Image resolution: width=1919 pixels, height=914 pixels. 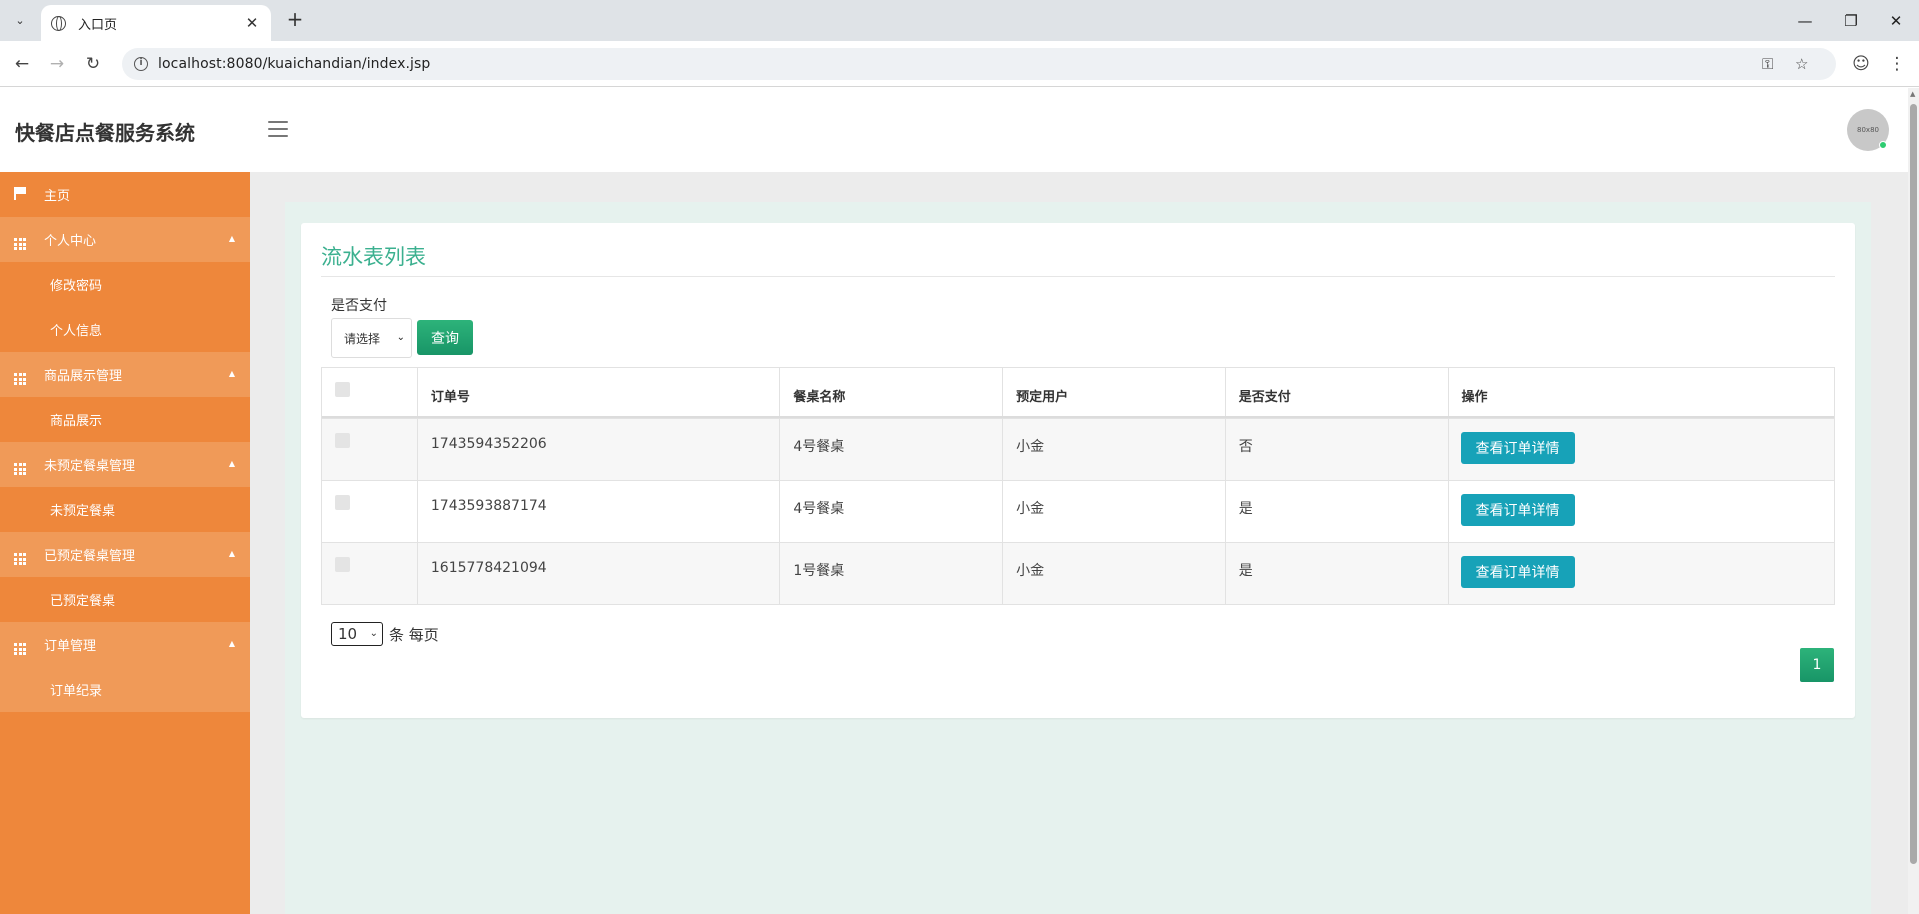 What do you see at coordinates (959, 20) in the screenshot?
I see `browser-tab-bar: ⌄ 入口页 ✕ + — ❐ ✕` at bounding box center [959, 20].